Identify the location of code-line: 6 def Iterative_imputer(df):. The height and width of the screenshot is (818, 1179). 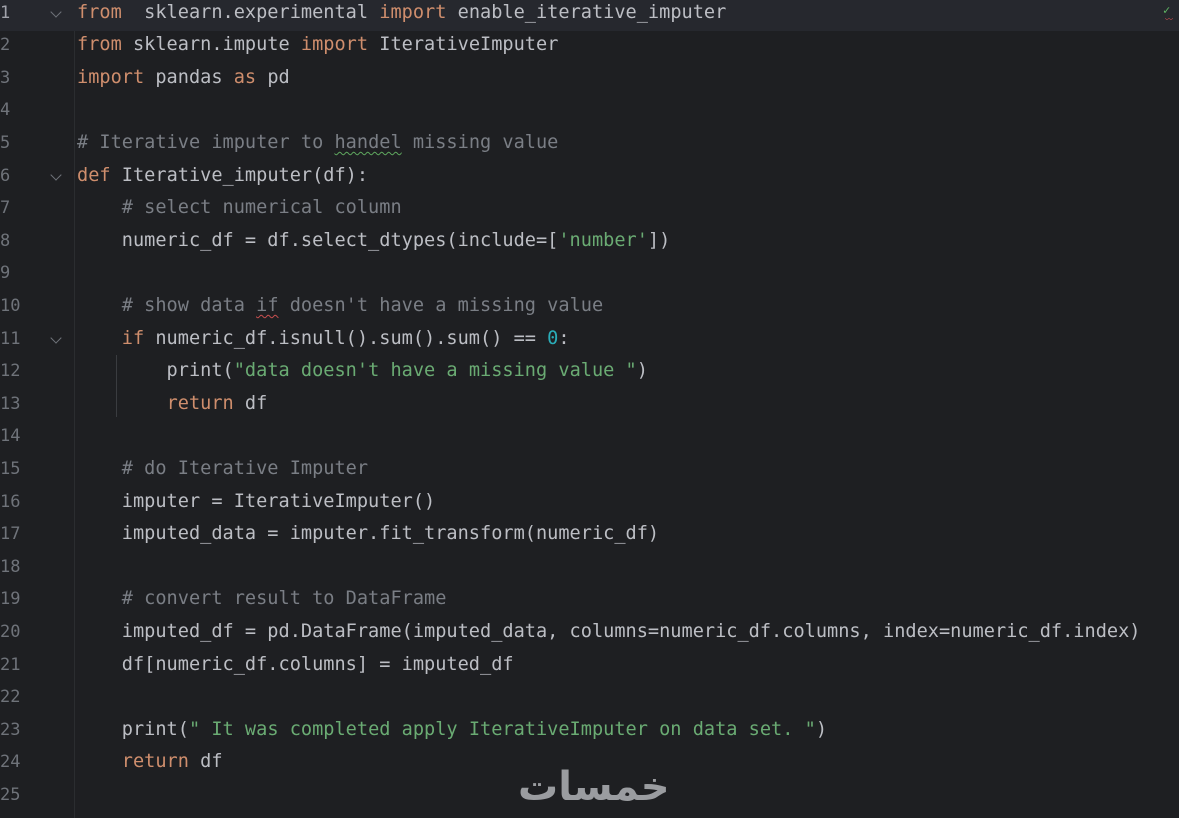
(589, 178).